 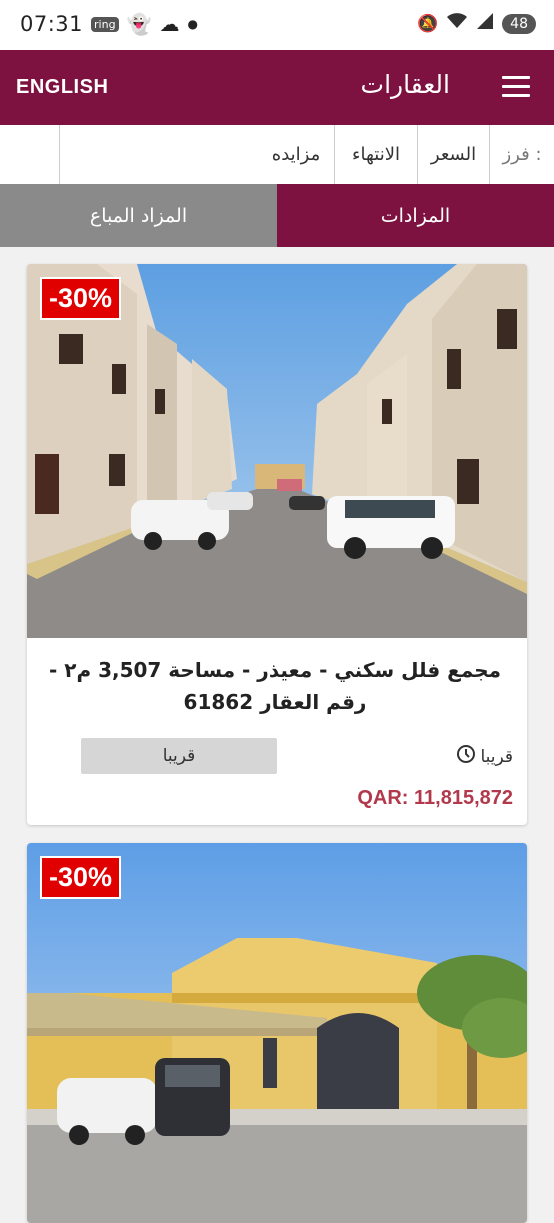 What do you see at coordinates (105, 24) in the screenshot?
I see `ring-app-icon: ring` at bounding box center [105, 24].